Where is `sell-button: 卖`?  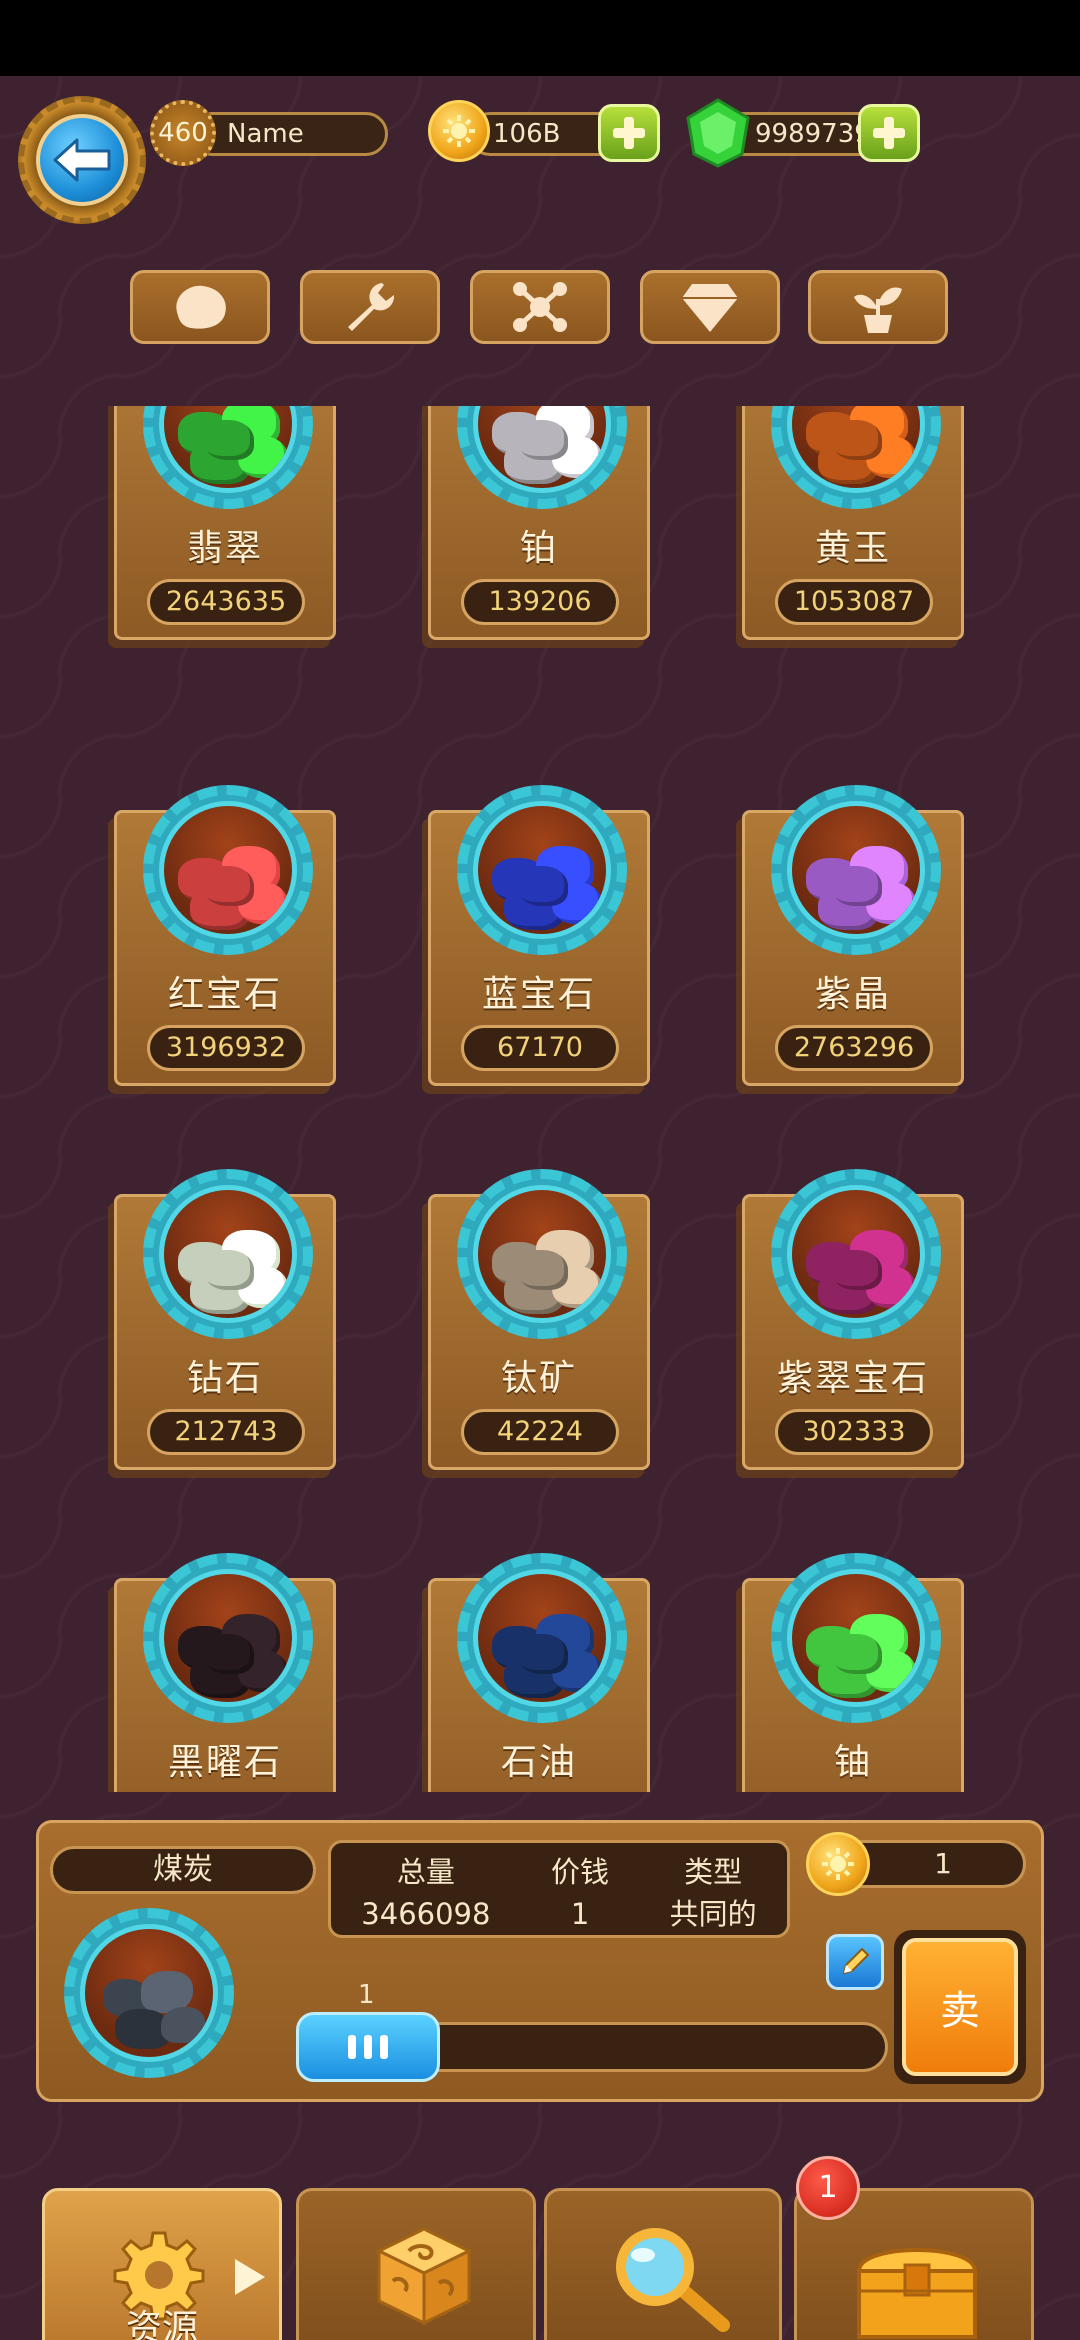
sell-button: 卖 is located at coordinates (960, 2007).